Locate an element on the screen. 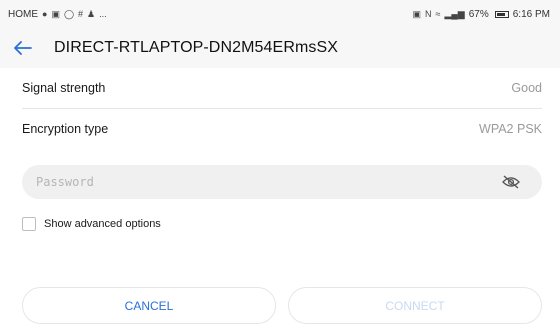 This screenshot has width=560, height=333. carrier-label: HOME is located at coordinates (23, 14).